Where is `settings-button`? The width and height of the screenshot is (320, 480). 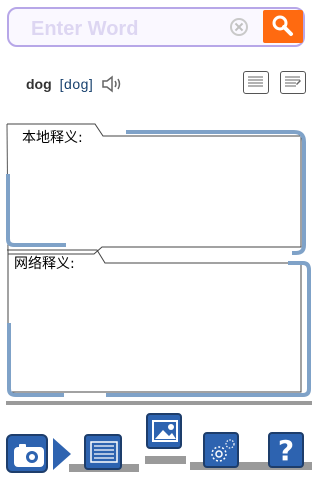
settings-button is located at coordinates (221, 450).